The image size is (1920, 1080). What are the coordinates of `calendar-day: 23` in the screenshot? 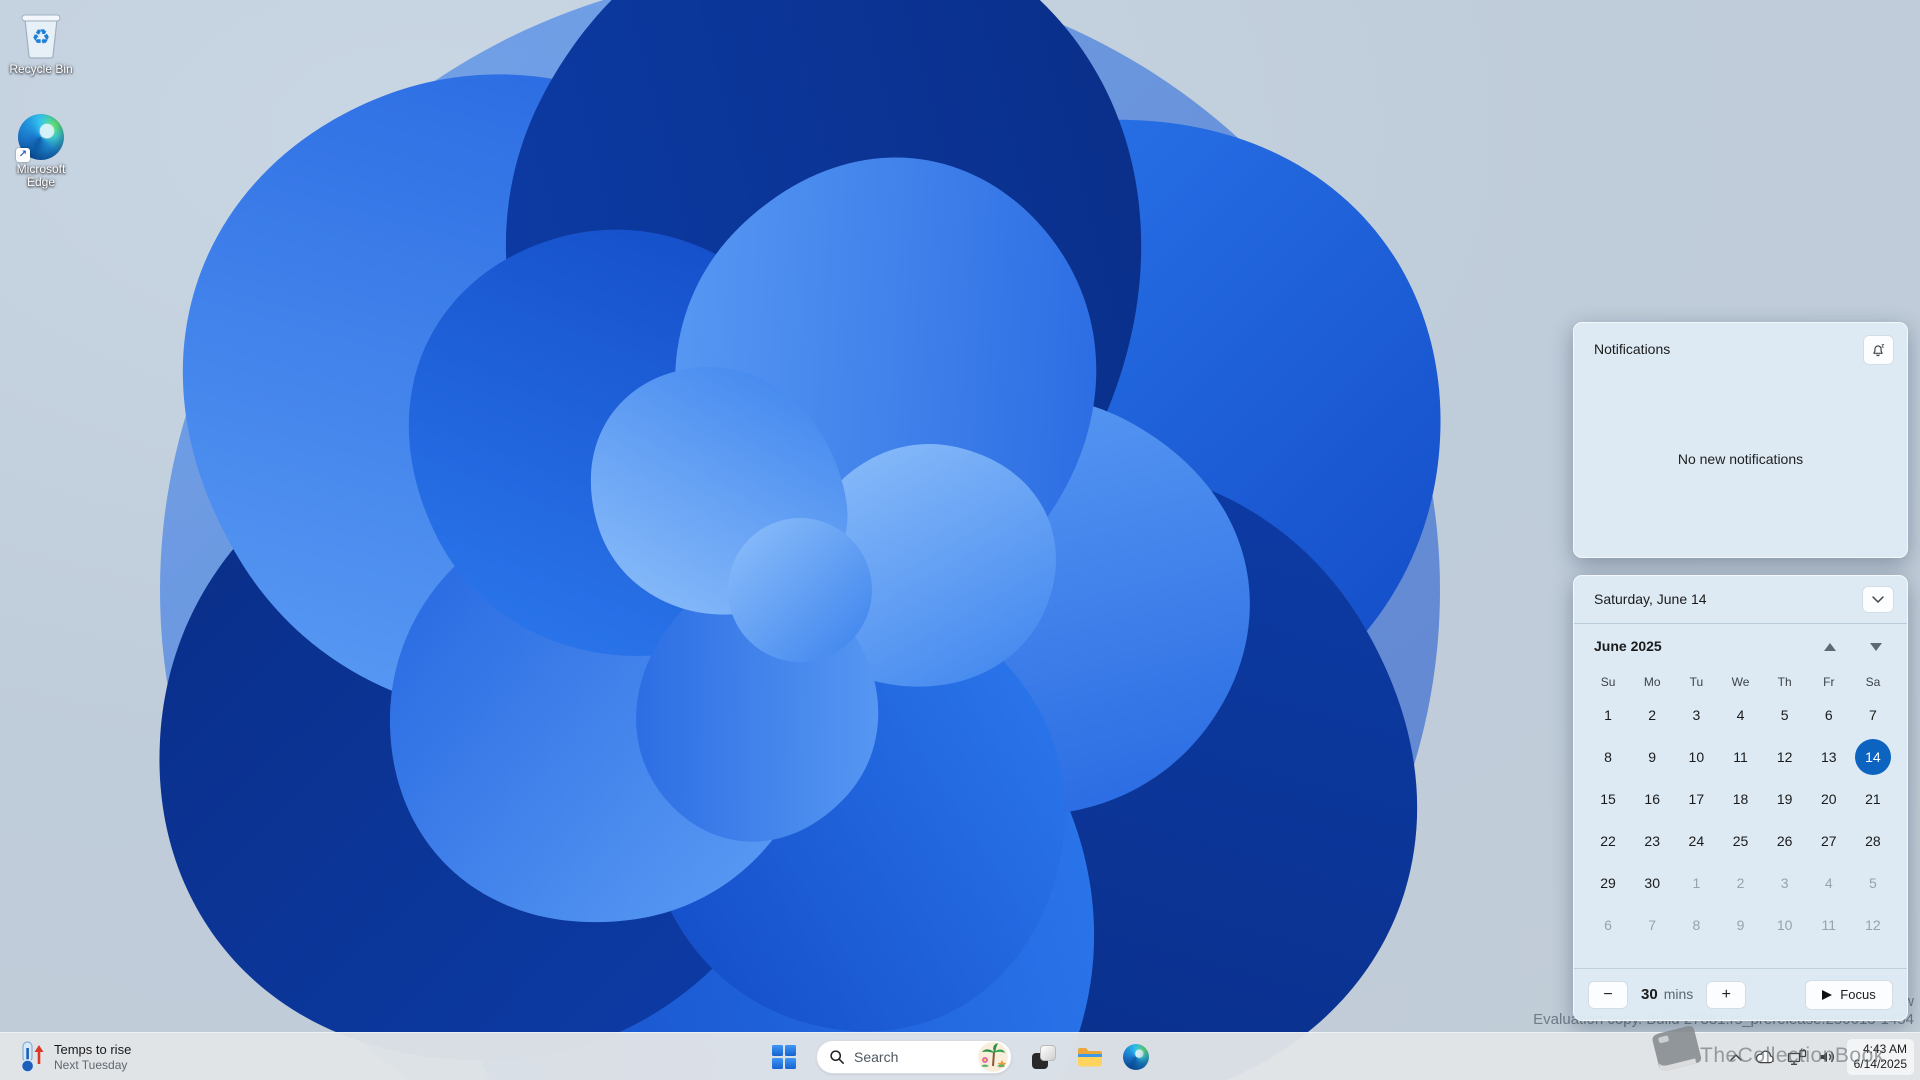 It's located at (1652, 841).